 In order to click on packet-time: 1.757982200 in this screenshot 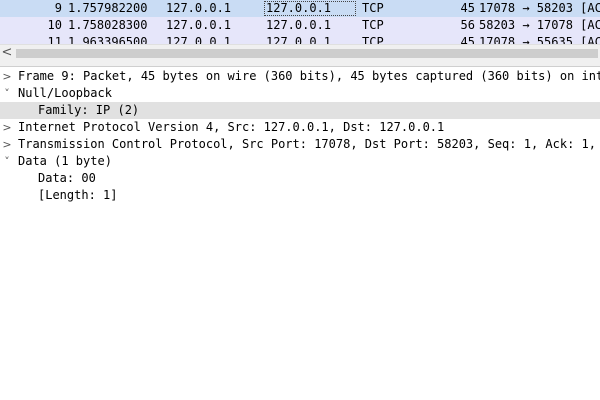, I will do `click(108, 8)`.